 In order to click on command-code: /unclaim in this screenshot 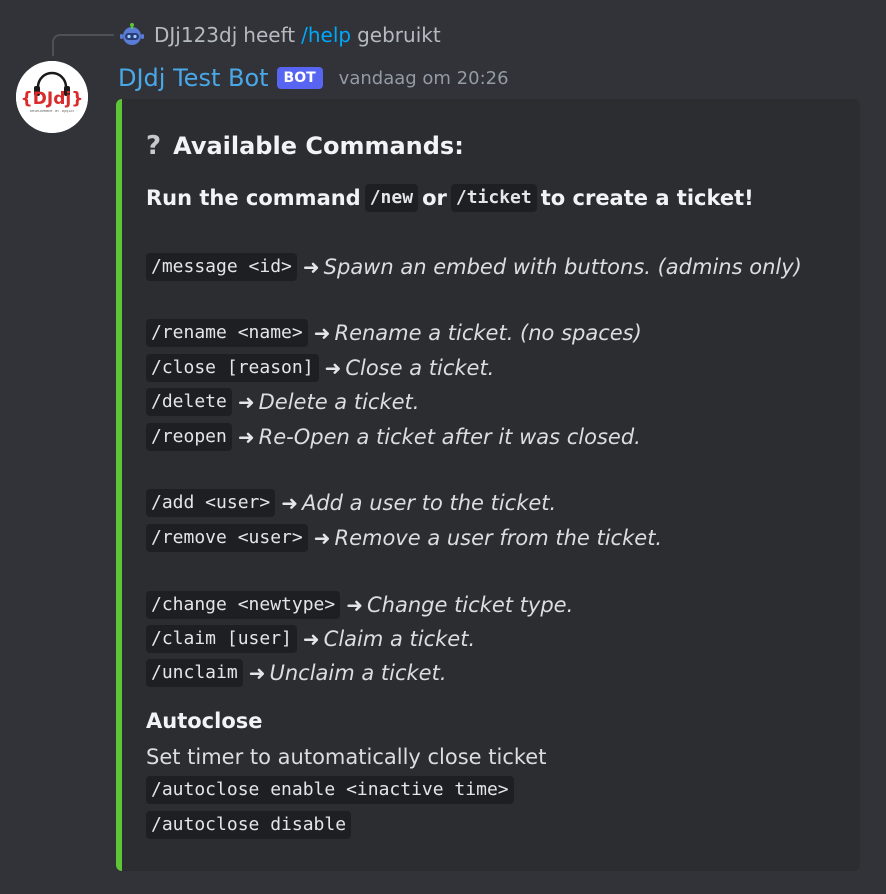, I will do `click(194, 673)`.